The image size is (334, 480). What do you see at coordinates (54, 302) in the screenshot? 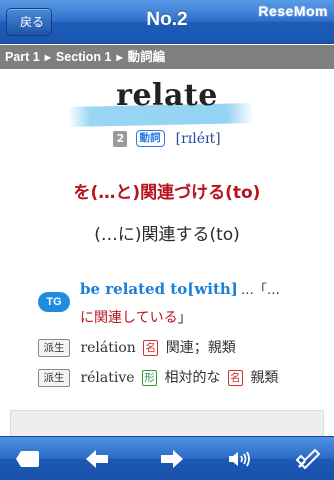
I see `tg-badge: TG` at bounding box center [54, 302].